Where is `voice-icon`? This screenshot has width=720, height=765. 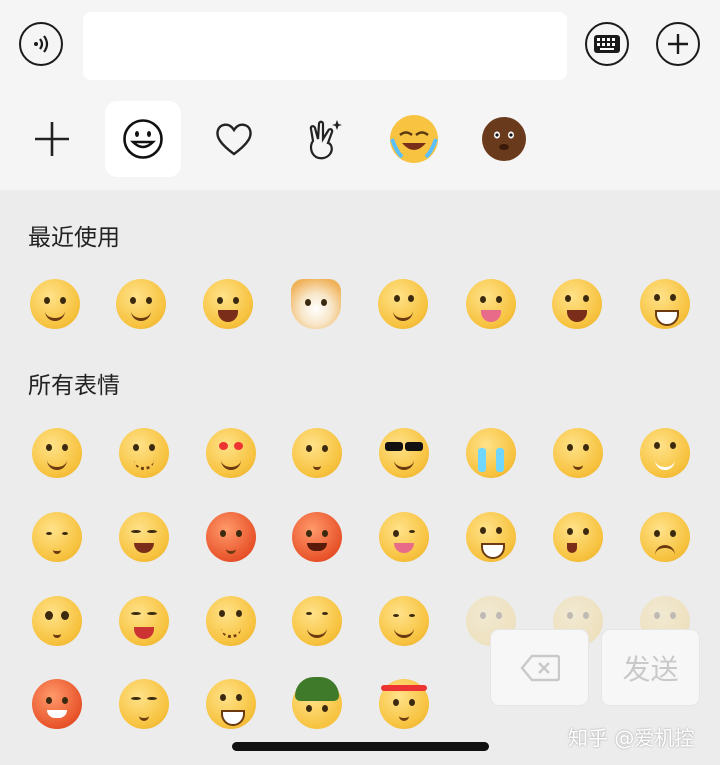
voice-icon is located at coordinates (41, 44).